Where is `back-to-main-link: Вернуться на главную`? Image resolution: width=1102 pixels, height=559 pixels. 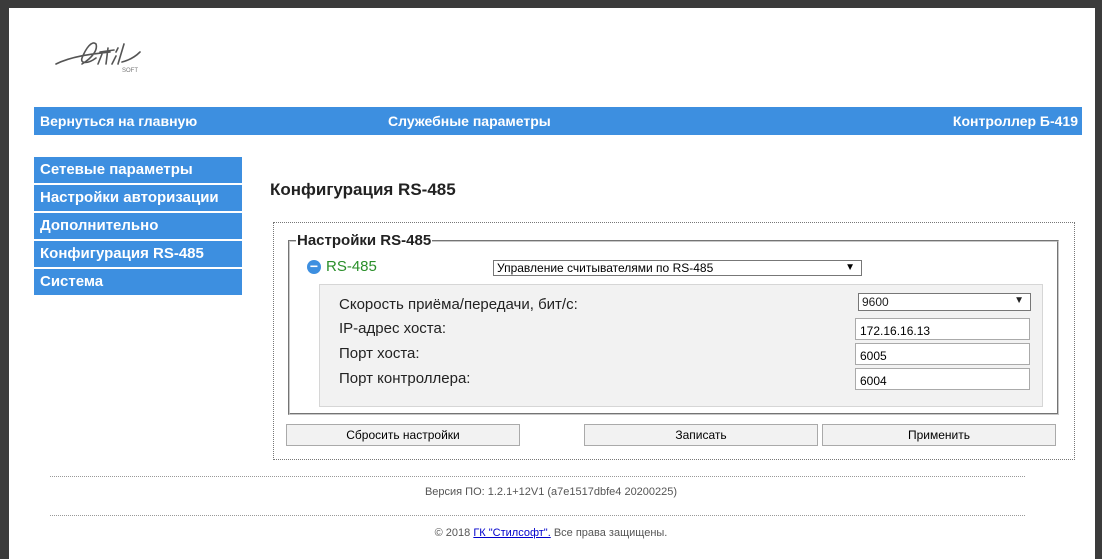
back-to-main-link: Вернуться на главную is located at coordinates (118, 121).